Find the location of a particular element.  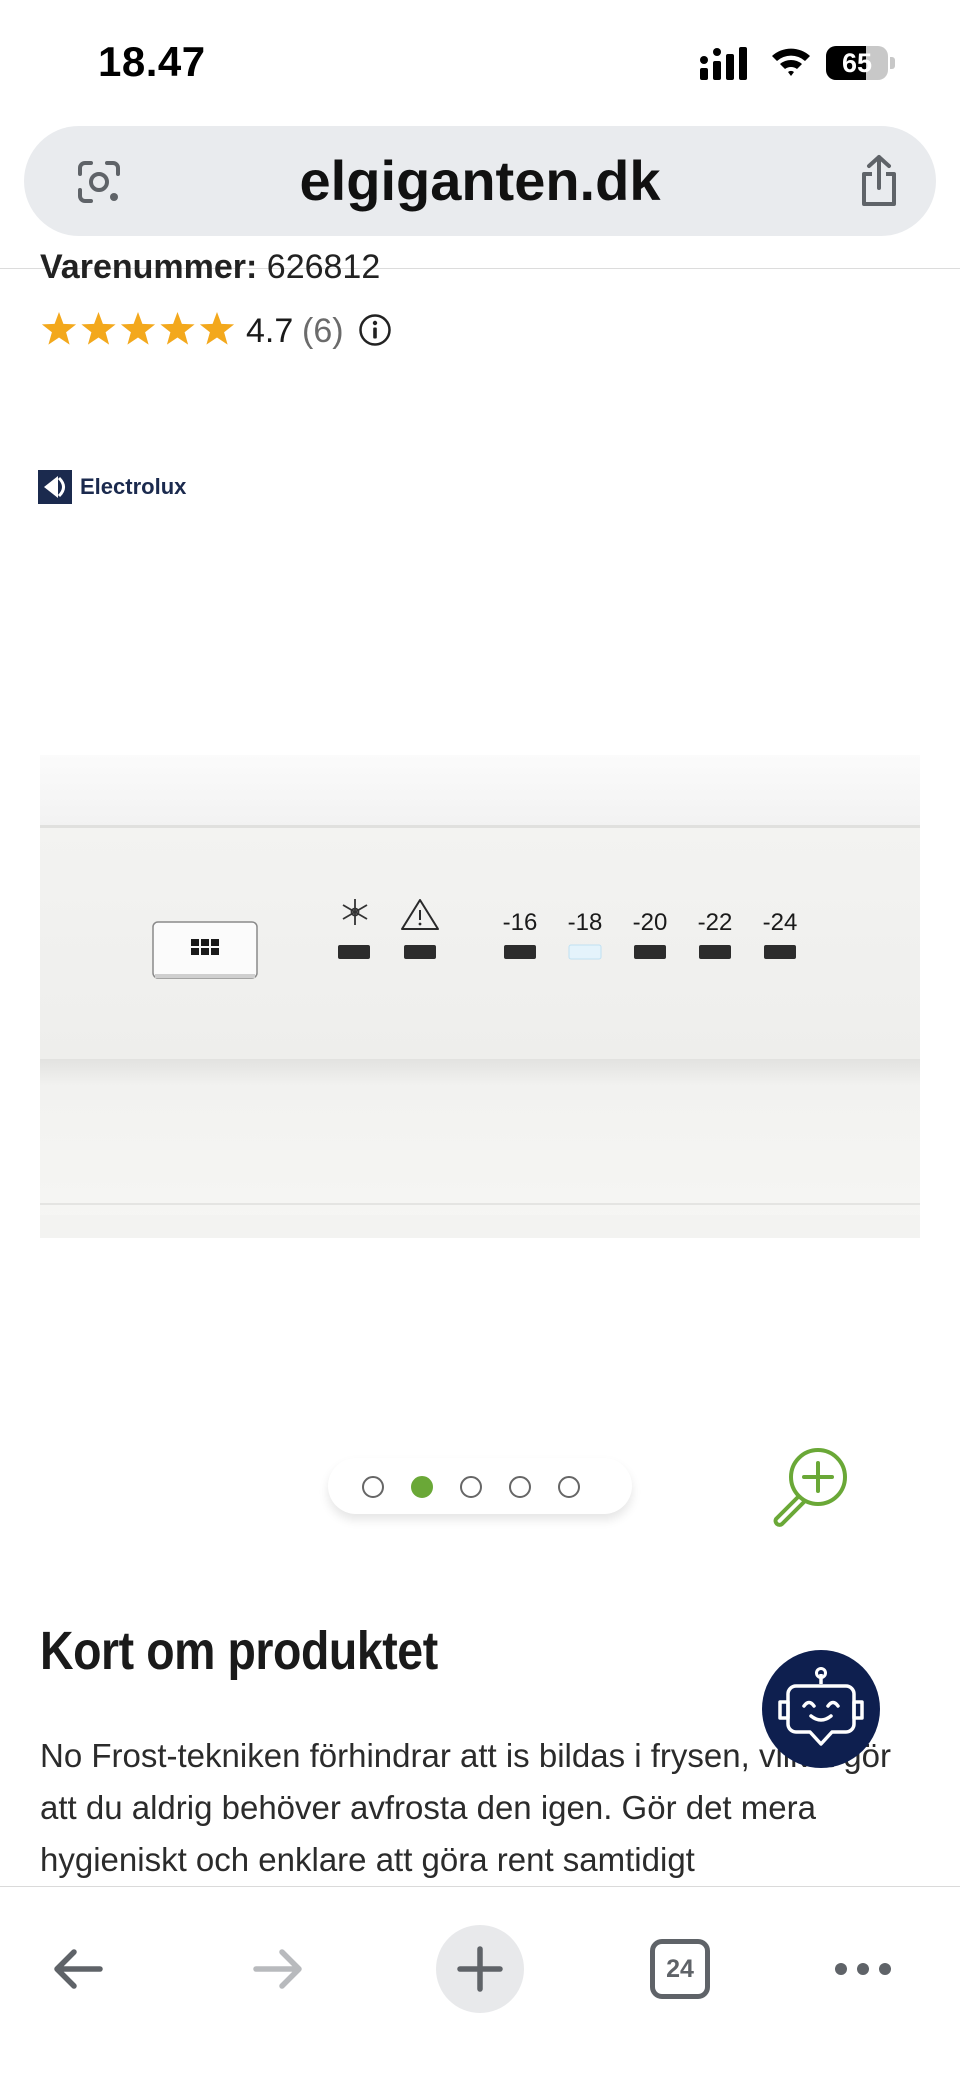

menu-button is located at coordinates (205, 950).